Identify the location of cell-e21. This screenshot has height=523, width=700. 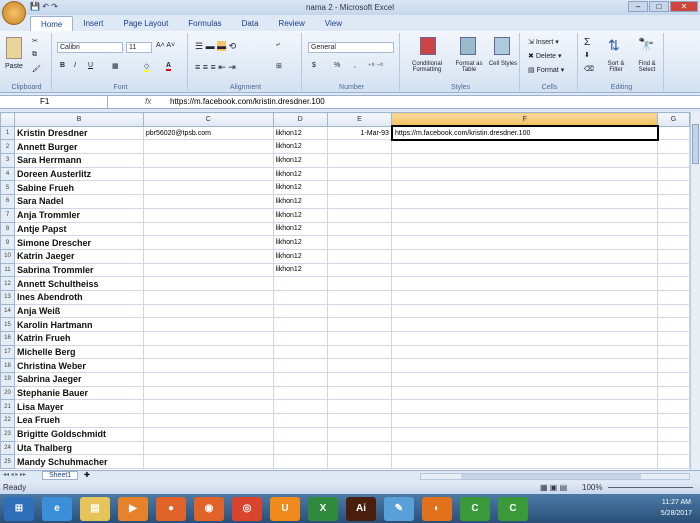
(359, 407).